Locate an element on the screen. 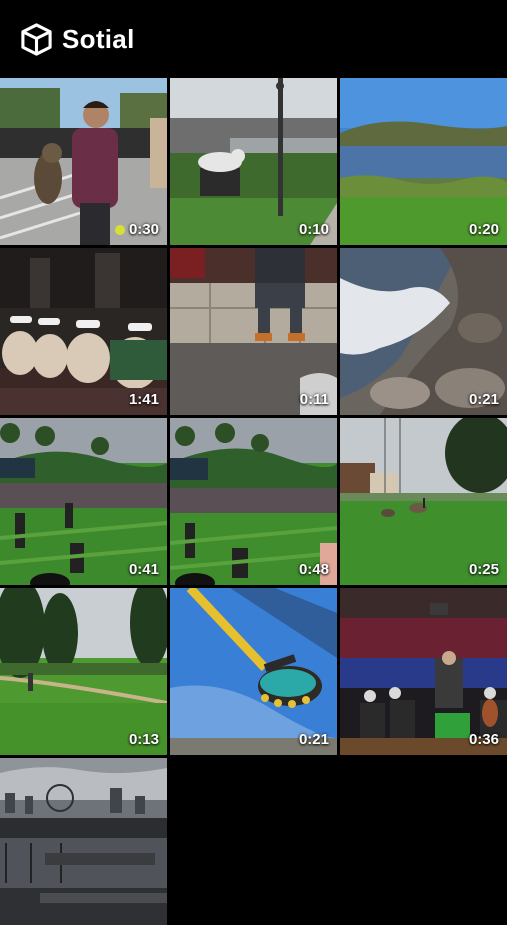 This screenshot has height=925, width=507. video-duration: 0:11 is located at coordinates (314, 399).